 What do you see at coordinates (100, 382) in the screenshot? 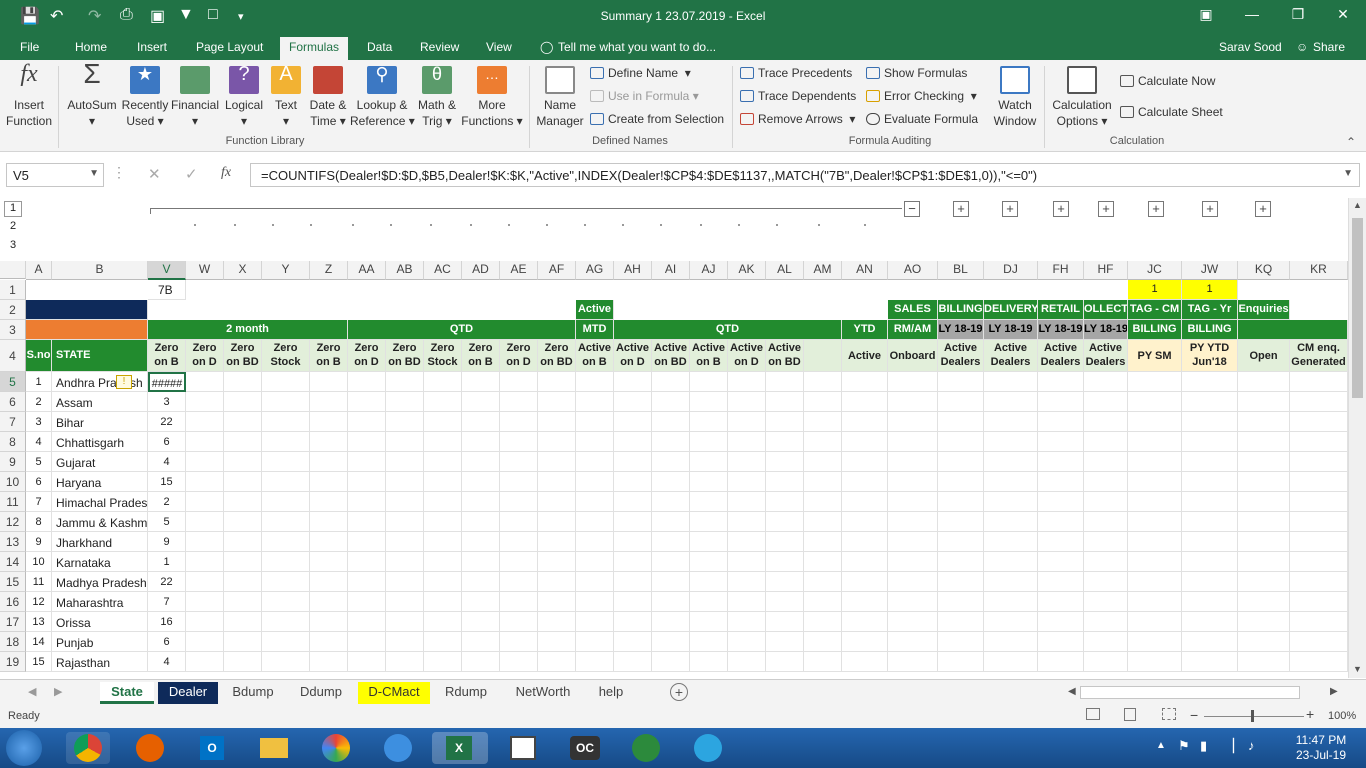
I see `row-state: Andhra Pradesh` at bounding box center [100, 382].